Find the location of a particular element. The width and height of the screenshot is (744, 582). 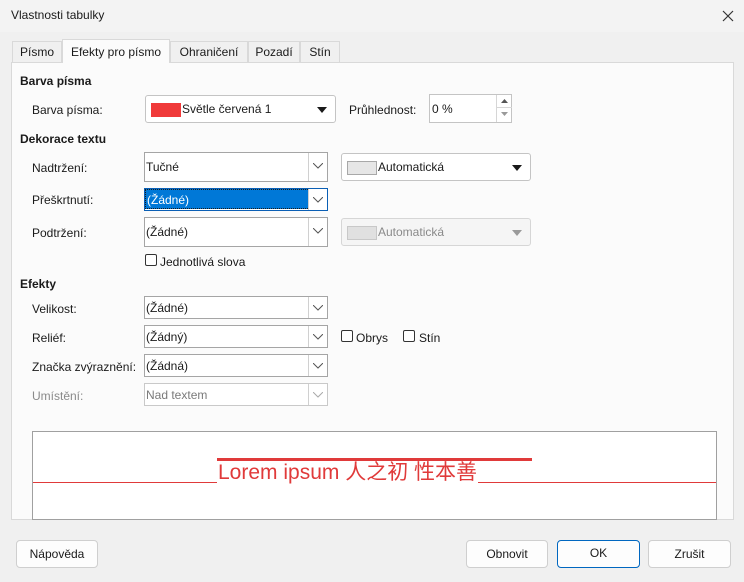

strikethrough-value: (Žádné) is located at coordinates (168, 200).